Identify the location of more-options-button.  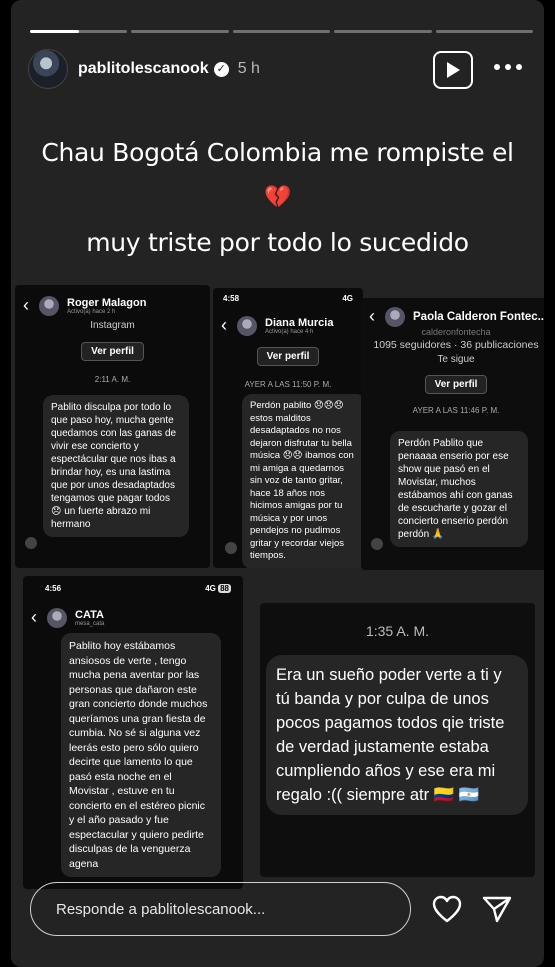
(508, 67).